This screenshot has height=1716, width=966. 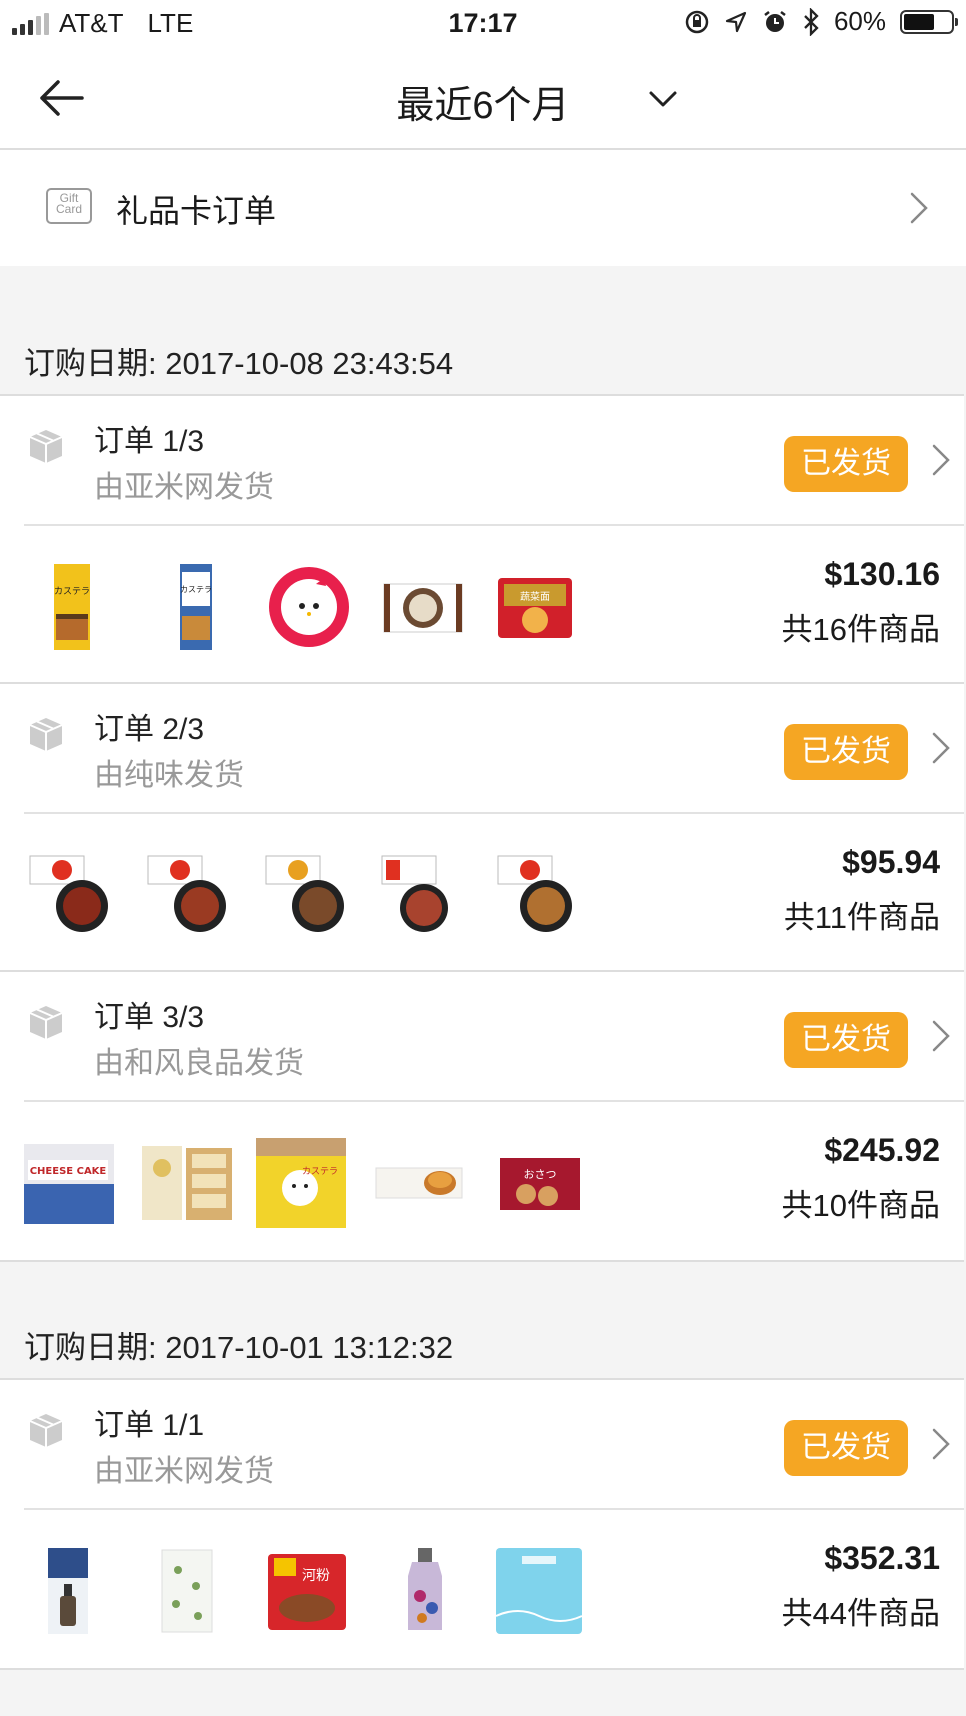 I want to click on gift-card-orders-row: Gift Card 礼品卡订单, so click(x=483, y=208).